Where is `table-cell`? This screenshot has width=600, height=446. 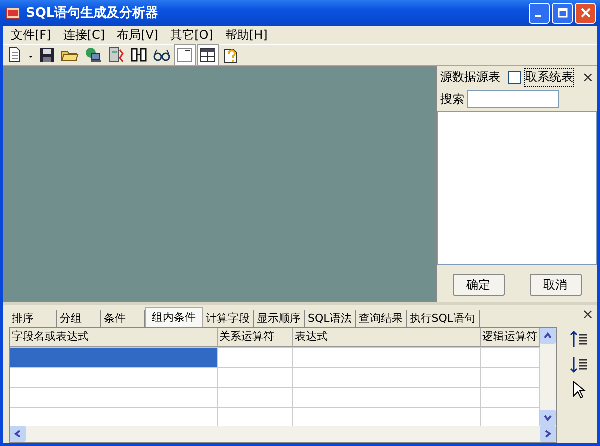 table-cell is located at coordinates (114, 357).